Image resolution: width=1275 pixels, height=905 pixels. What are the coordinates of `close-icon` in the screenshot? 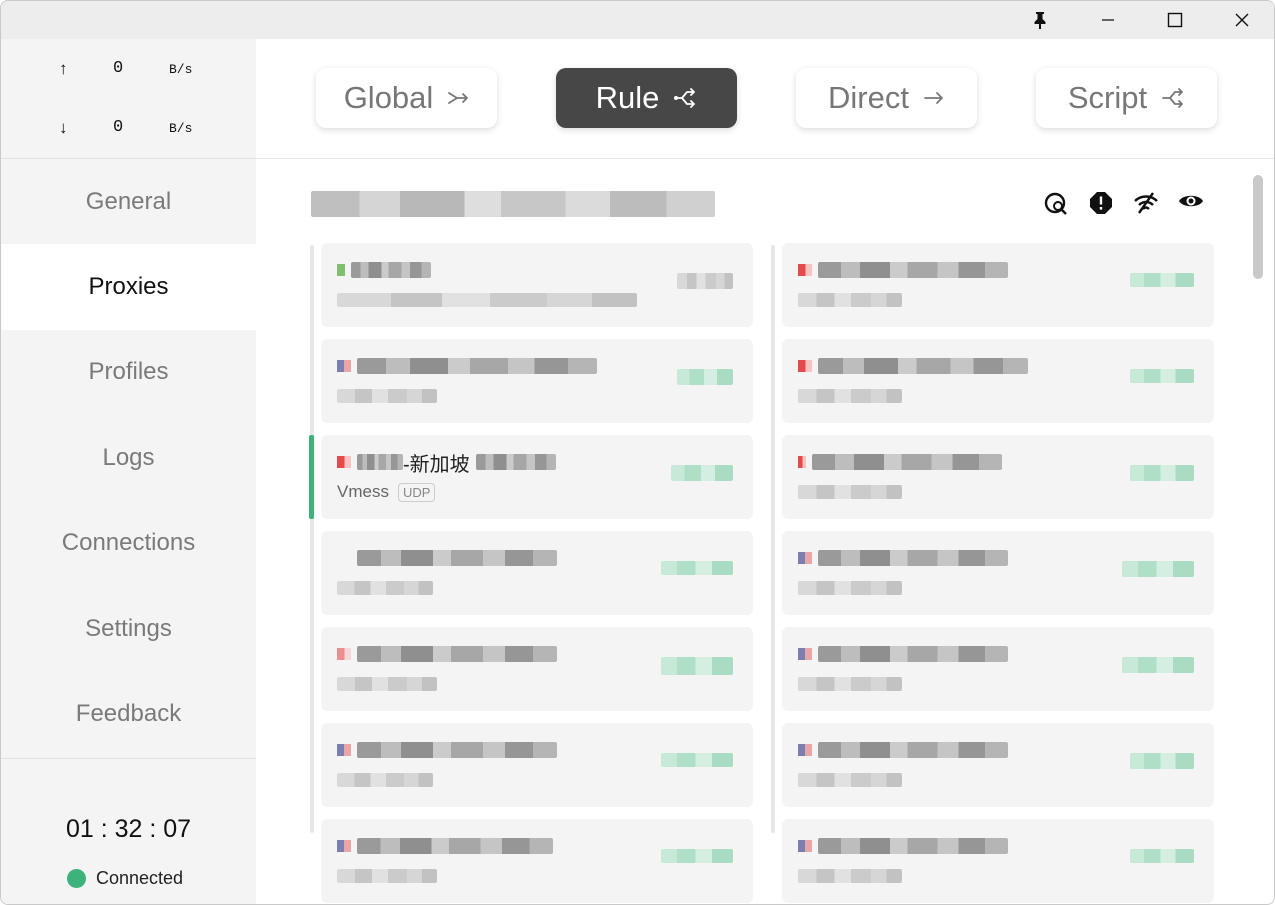 It's located at (1242, 20).